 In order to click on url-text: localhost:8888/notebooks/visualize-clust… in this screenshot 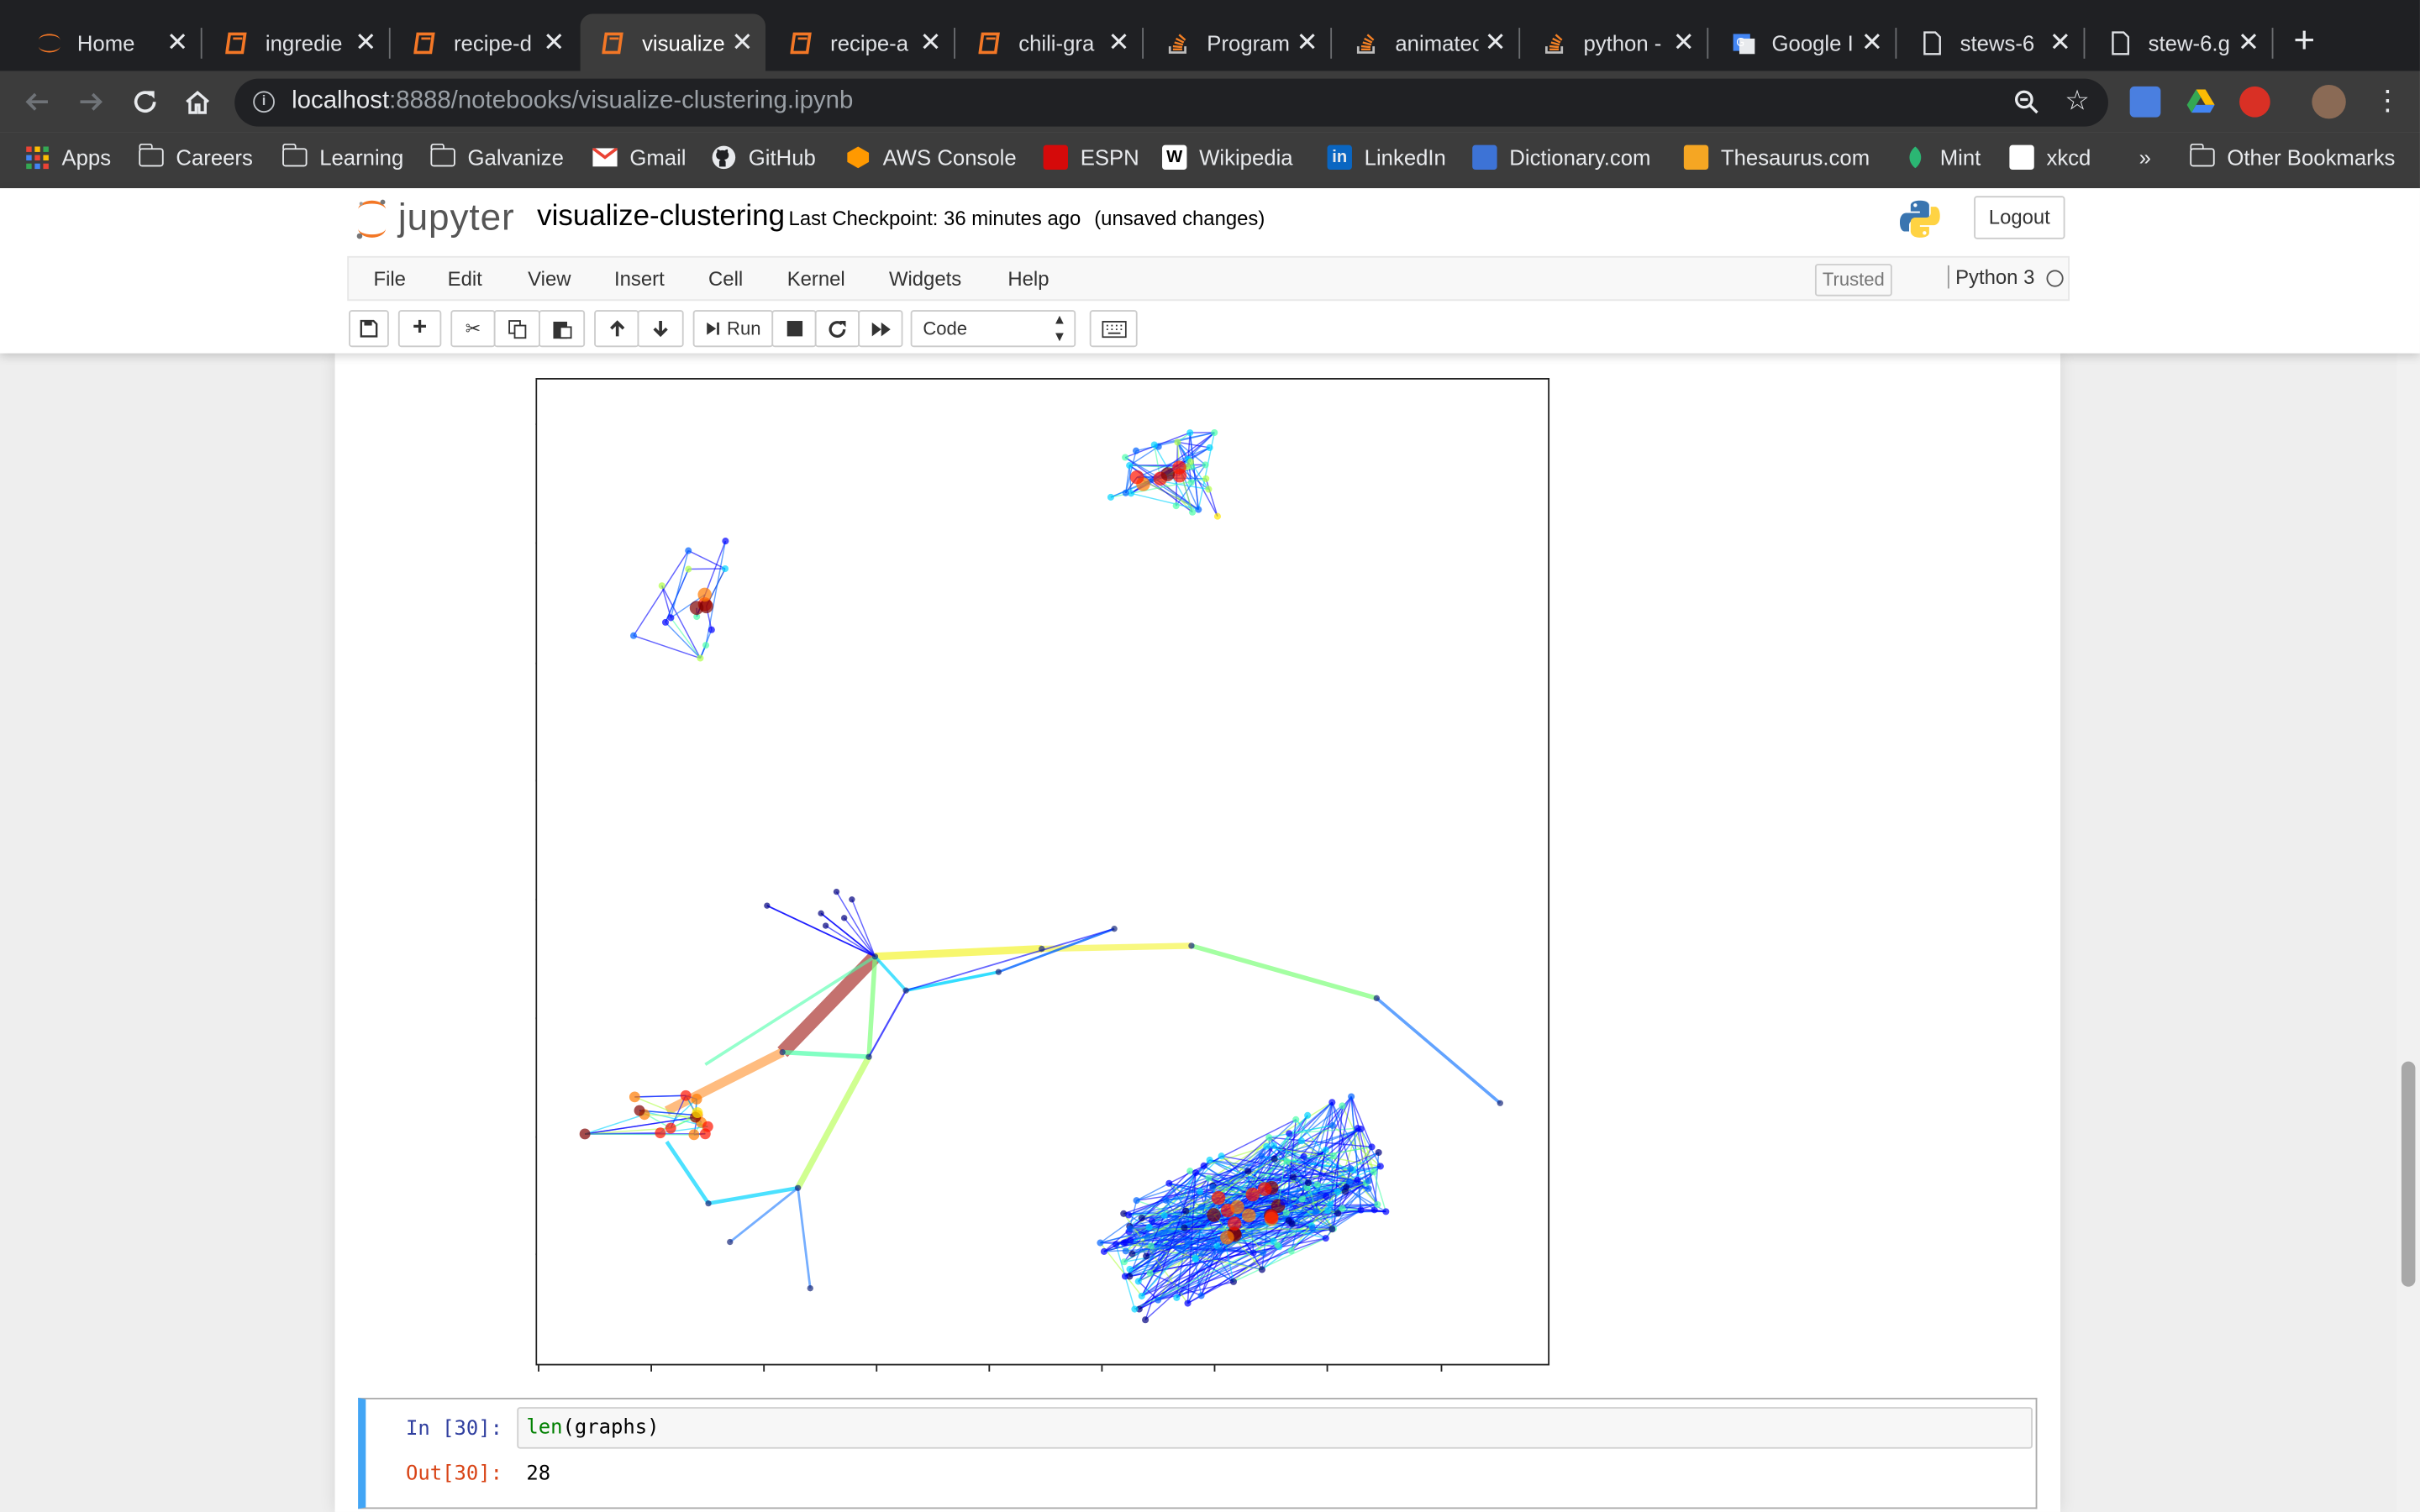, I will do `click(572, 102)`.